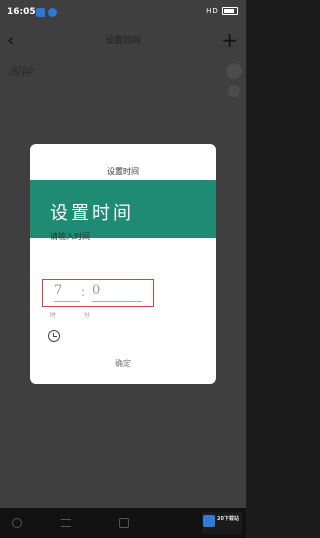 The height and width of the screenshot is (538, 320). What do you see at coordinates (222, 523) in the screenshot?
I see `site-watermark: 20下载站` at bounding box center [222, 523].